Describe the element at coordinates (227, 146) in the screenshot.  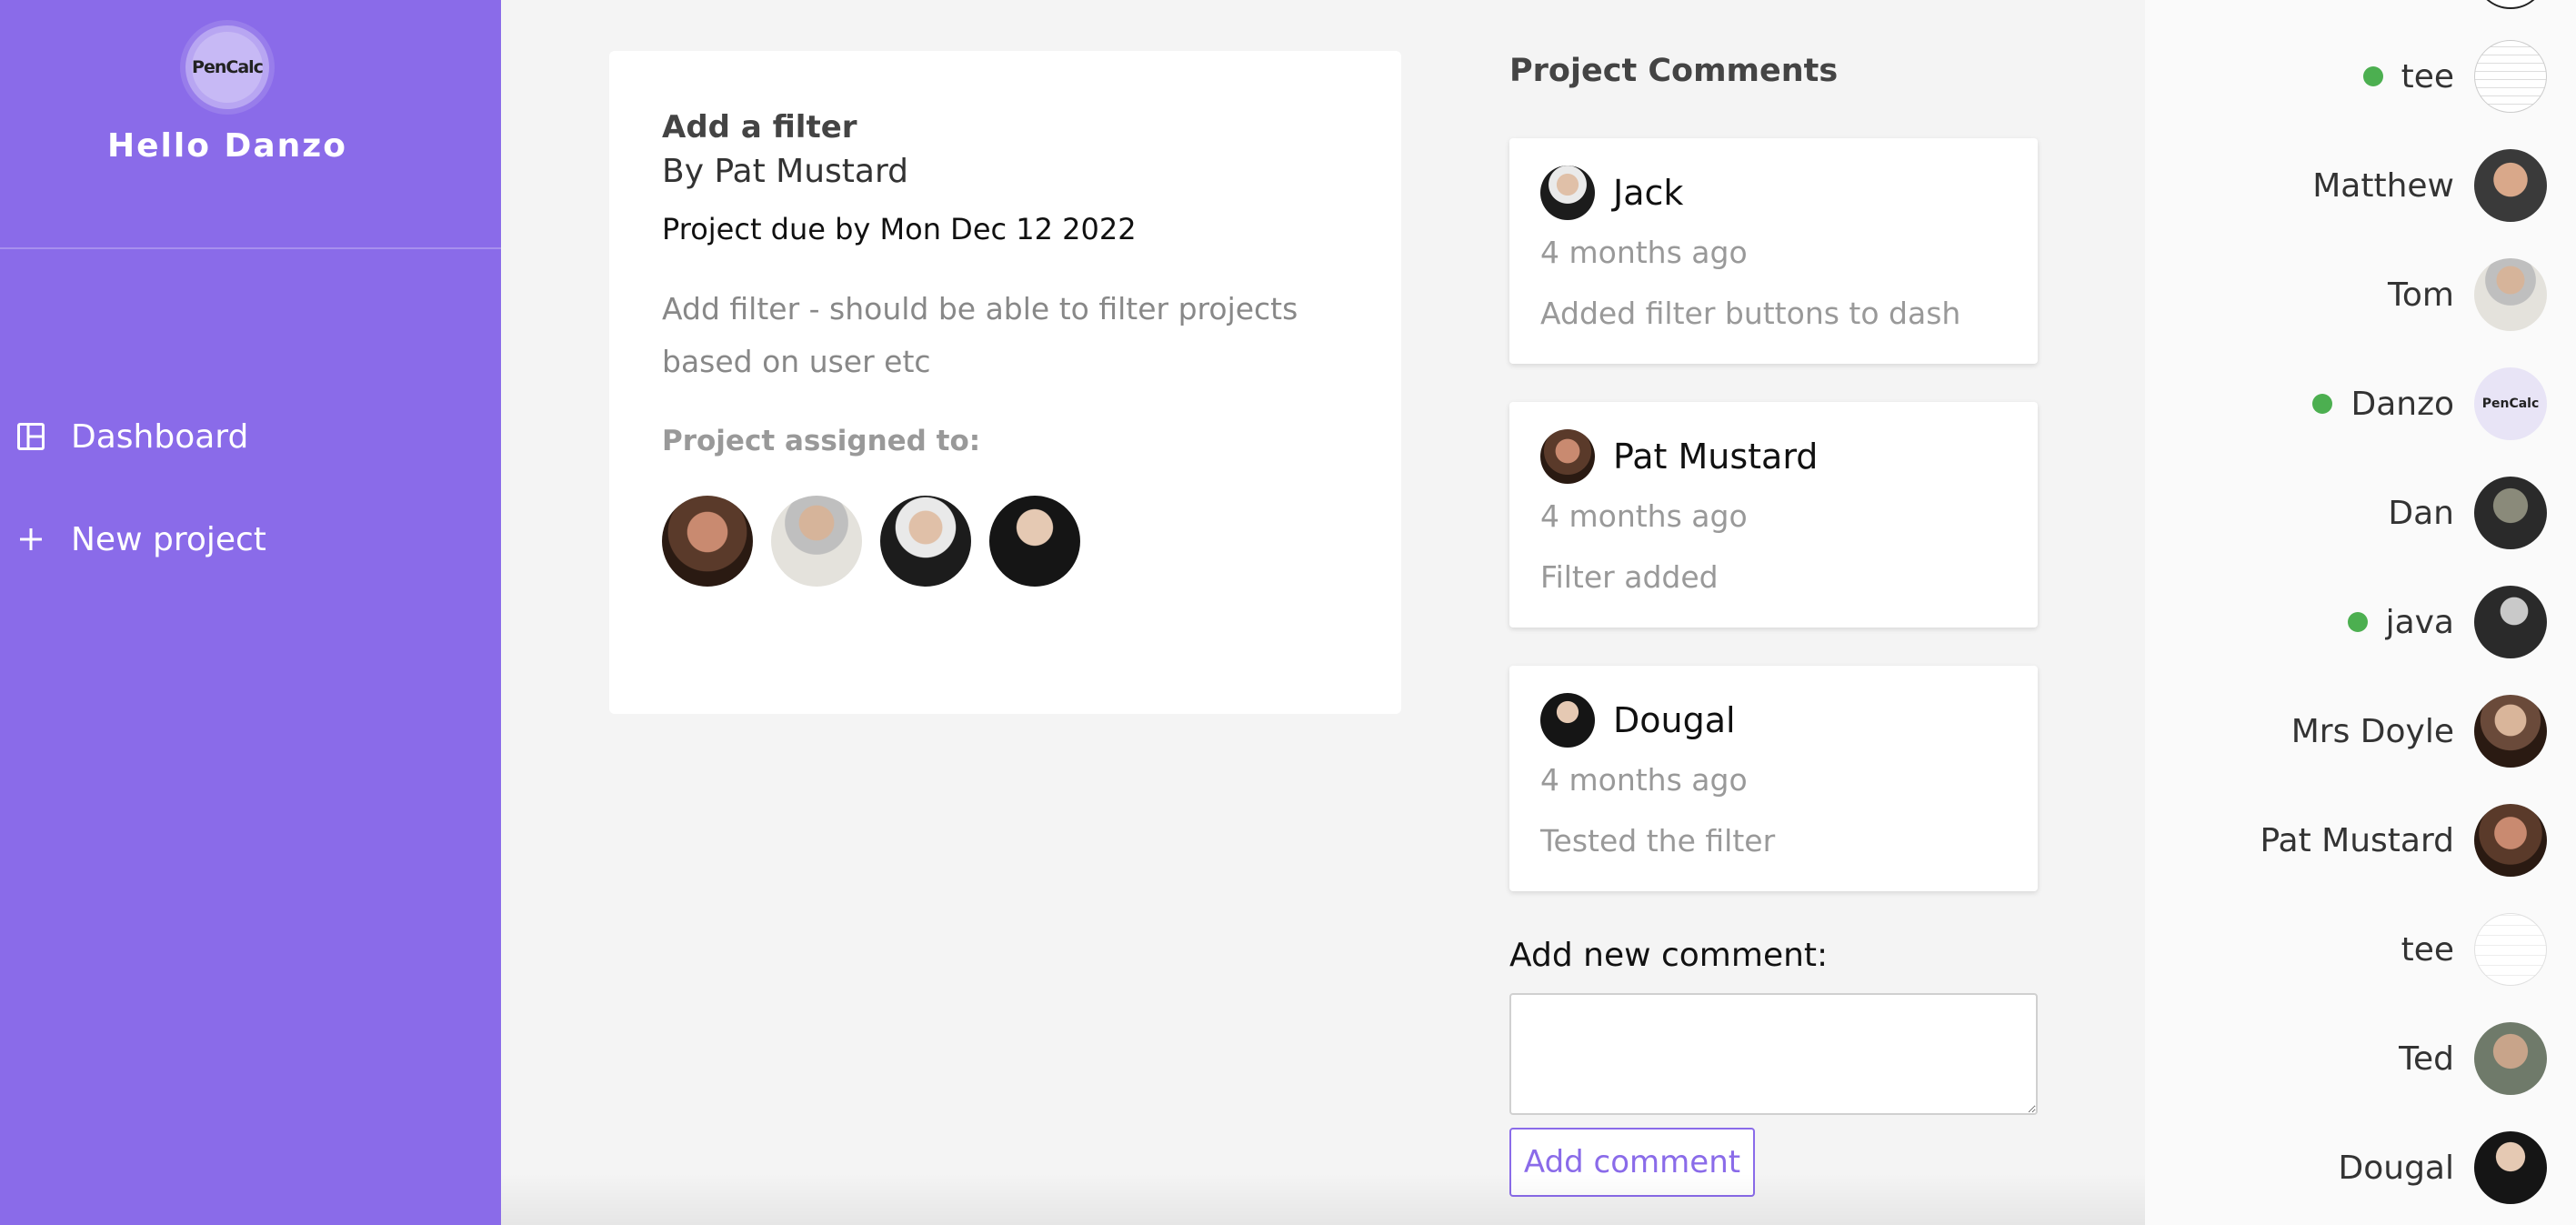
I see `greeting: Hello Danzo` at that location.